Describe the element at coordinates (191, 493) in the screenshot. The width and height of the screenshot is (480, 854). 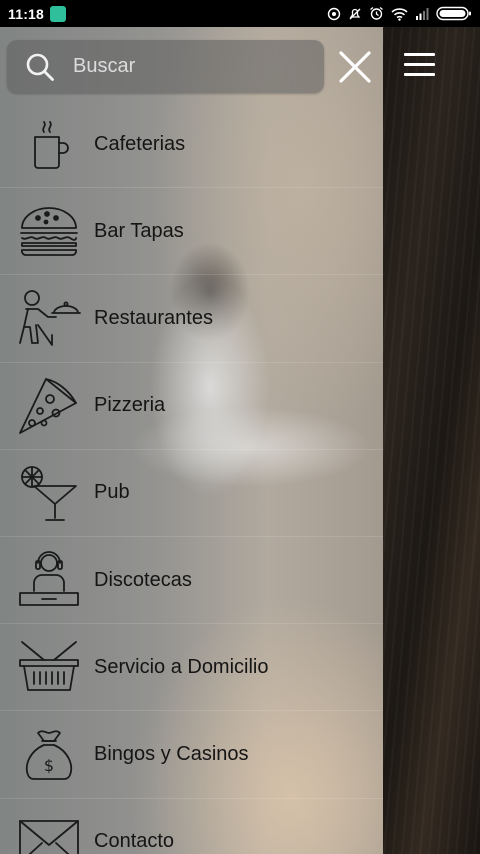
I see `menu-item-pub: Pub` at that location.